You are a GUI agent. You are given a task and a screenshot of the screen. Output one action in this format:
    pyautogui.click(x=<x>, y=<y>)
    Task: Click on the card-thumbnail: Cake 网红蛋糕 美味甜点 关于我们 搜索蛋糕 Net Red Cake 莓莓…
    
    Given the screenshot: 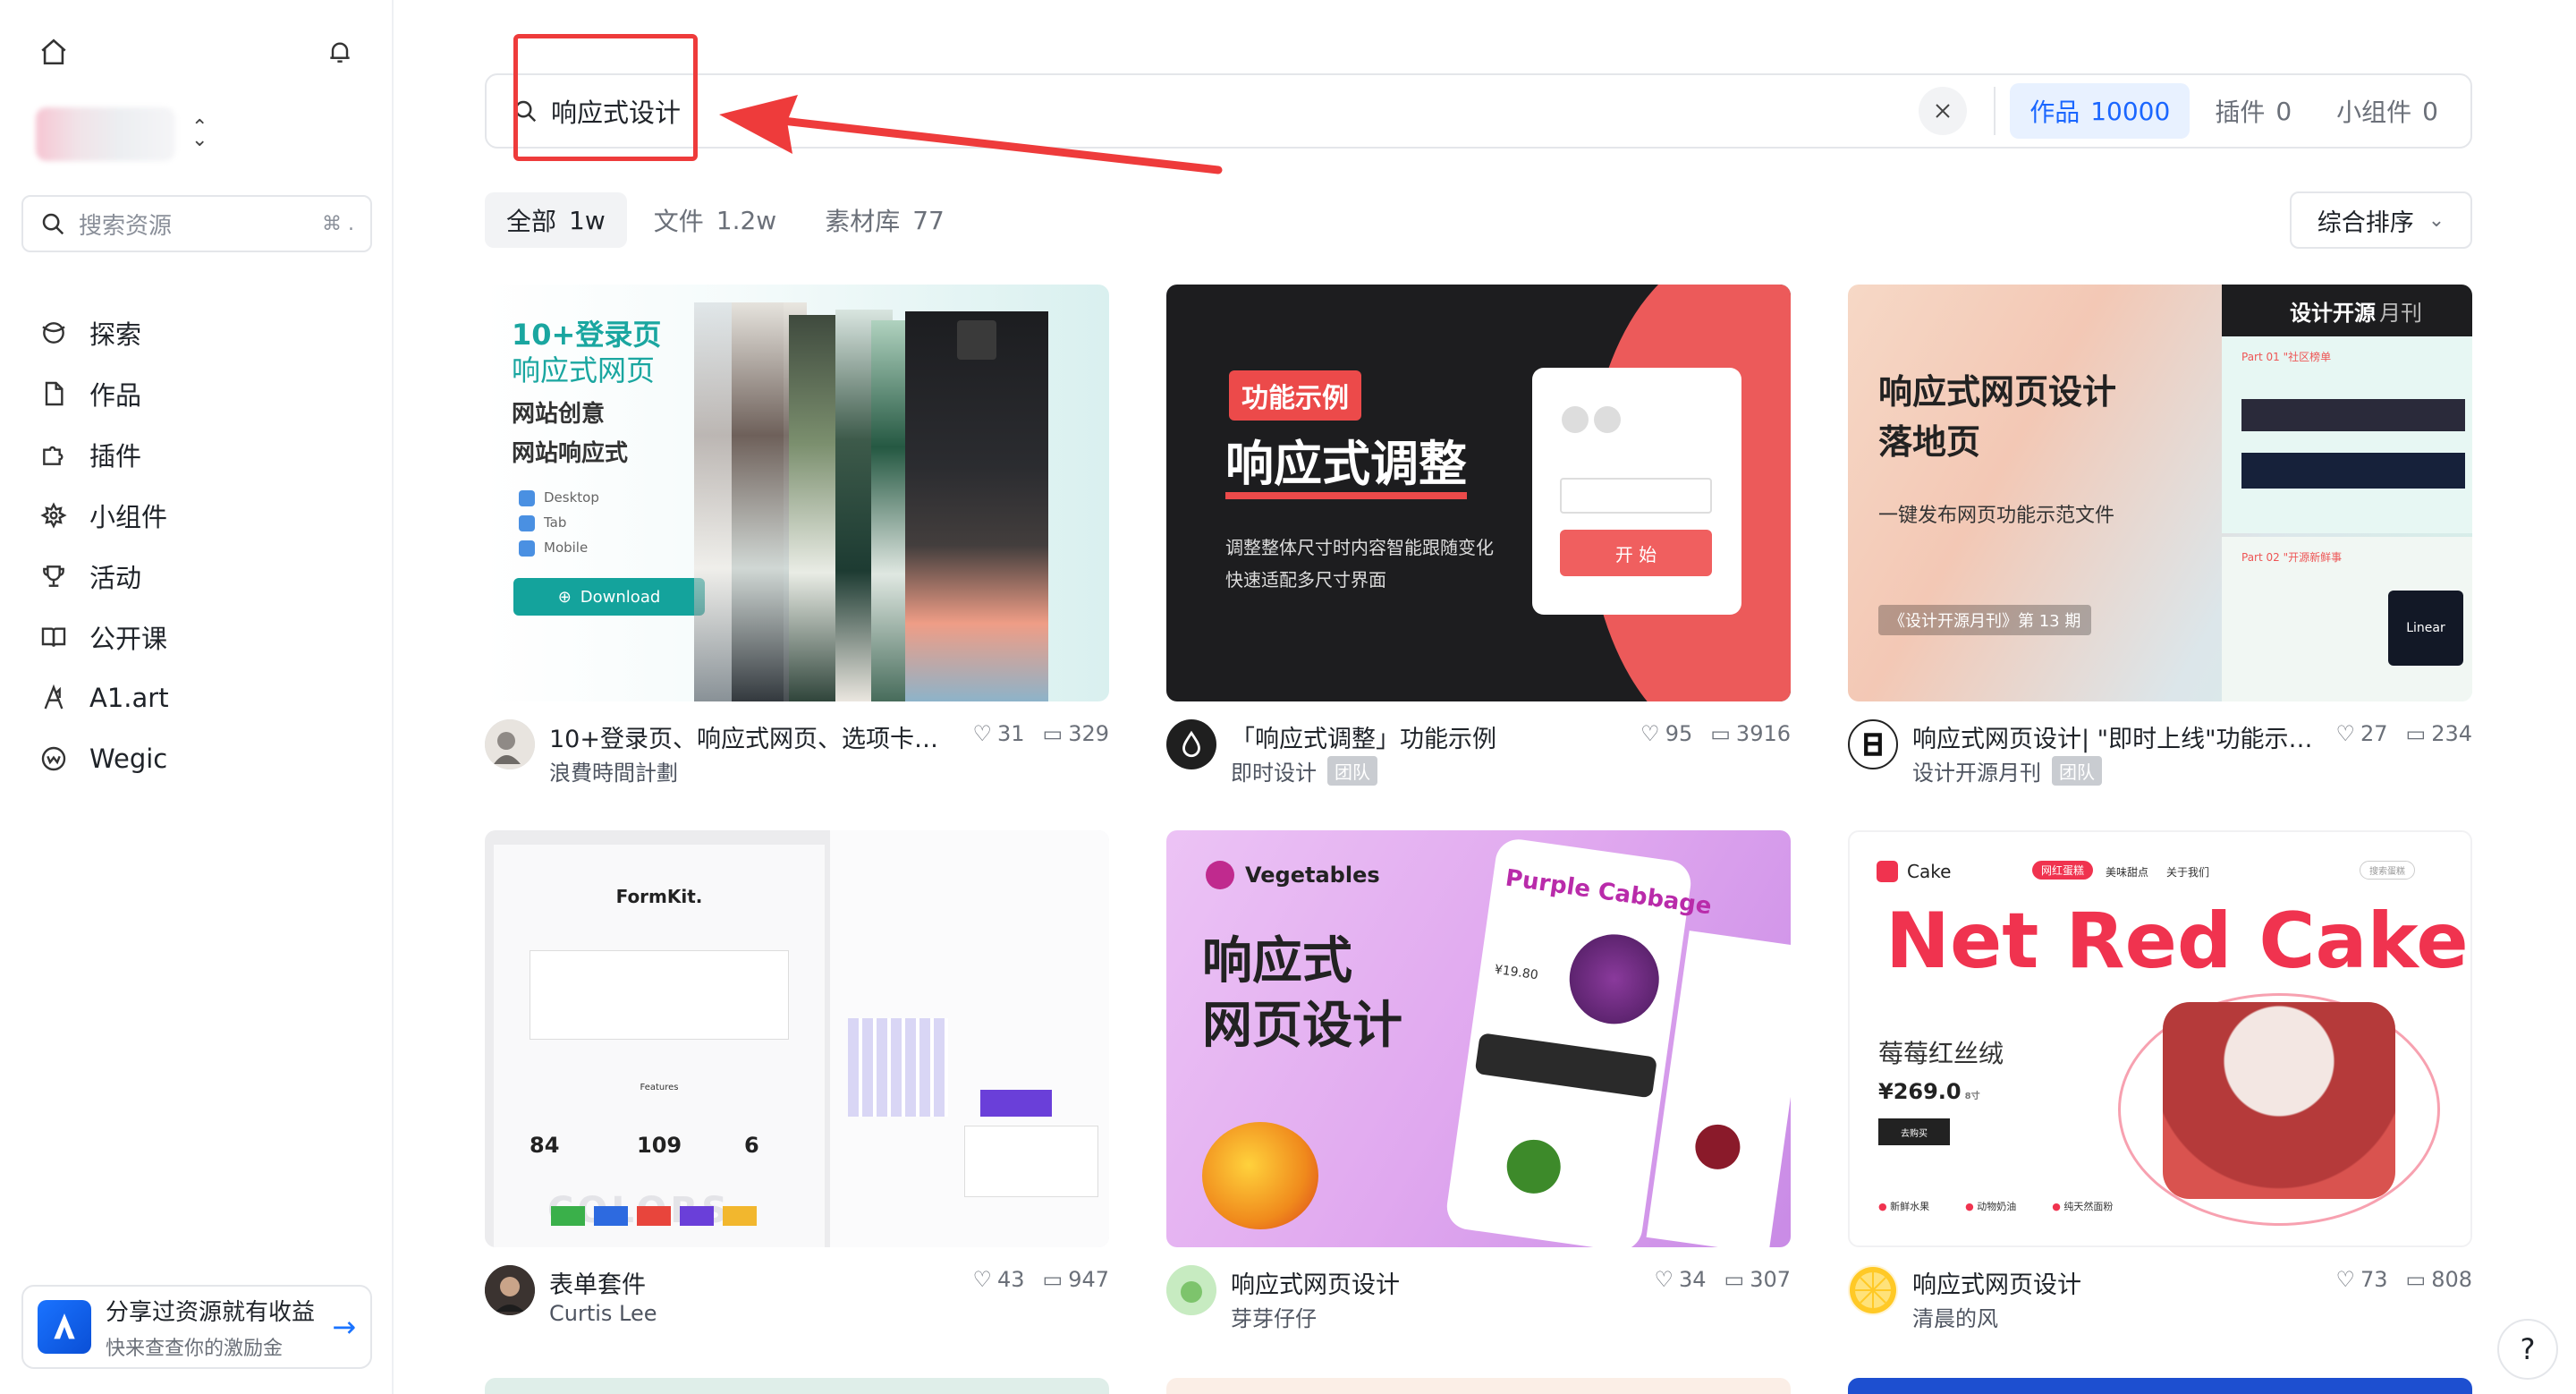 What is the action you would take?
    pyautogui.click(x=2160, y=1038)
    